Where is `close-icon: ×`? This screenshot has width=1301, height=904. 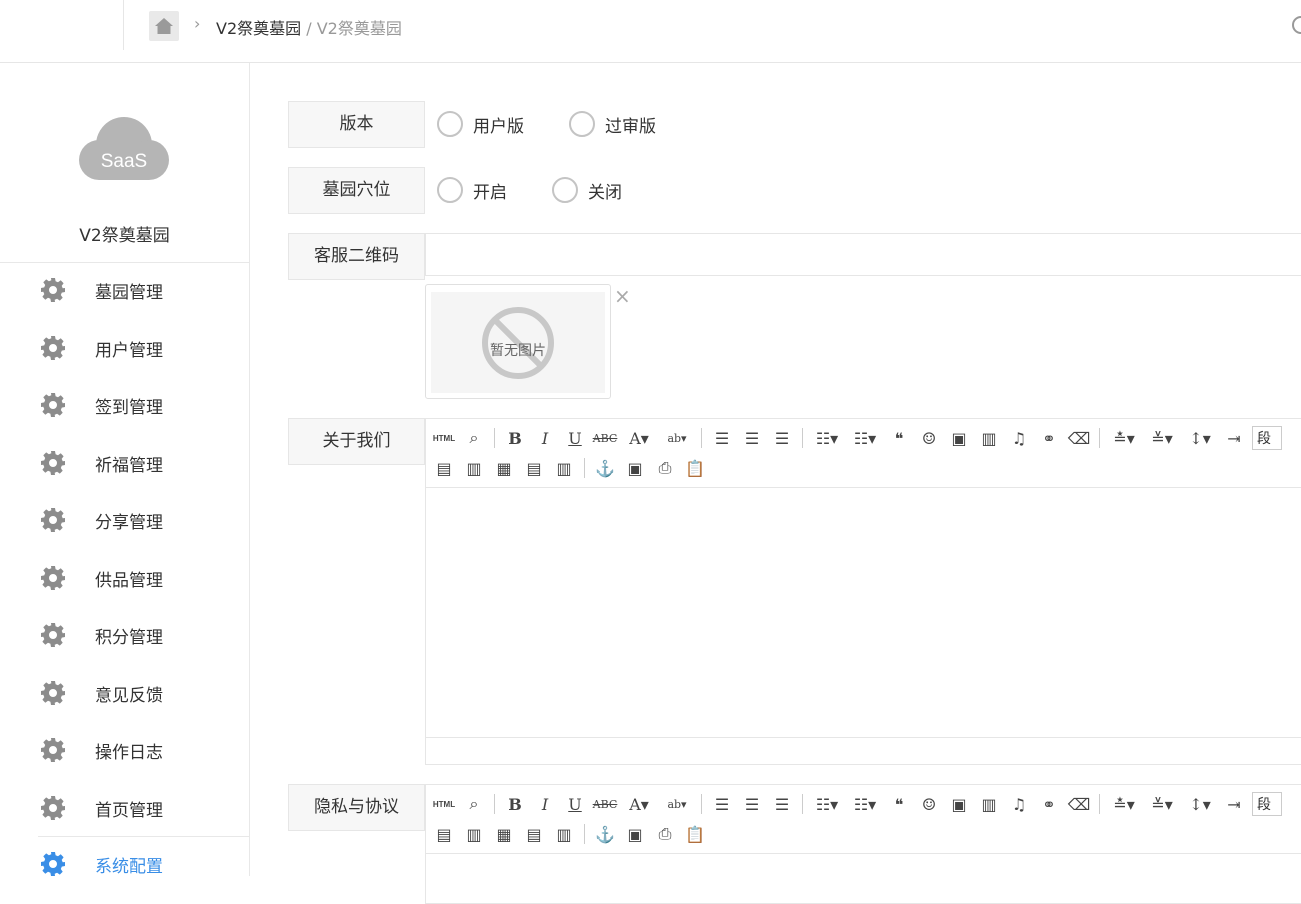
close-icon: × is located at coordinates (622, 296).